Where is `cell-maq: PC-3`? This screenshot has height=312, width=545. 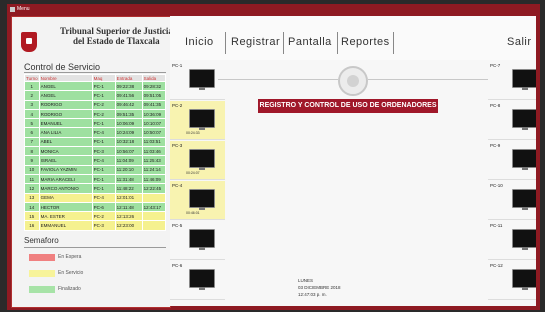 cell-maq: PC-3 is located at coordinates (103, 151).